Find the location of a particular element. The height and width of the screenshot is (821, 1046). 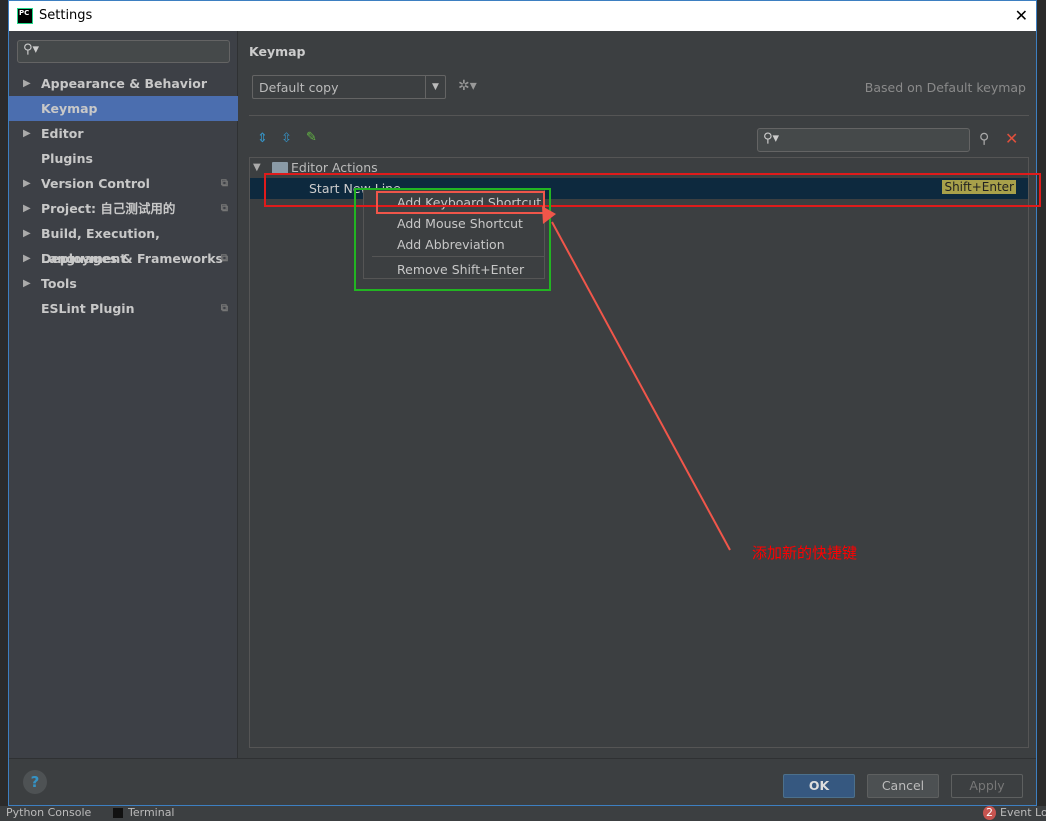

annotation-text: 添加新的快捷键 is located at coordinates (805, 553).